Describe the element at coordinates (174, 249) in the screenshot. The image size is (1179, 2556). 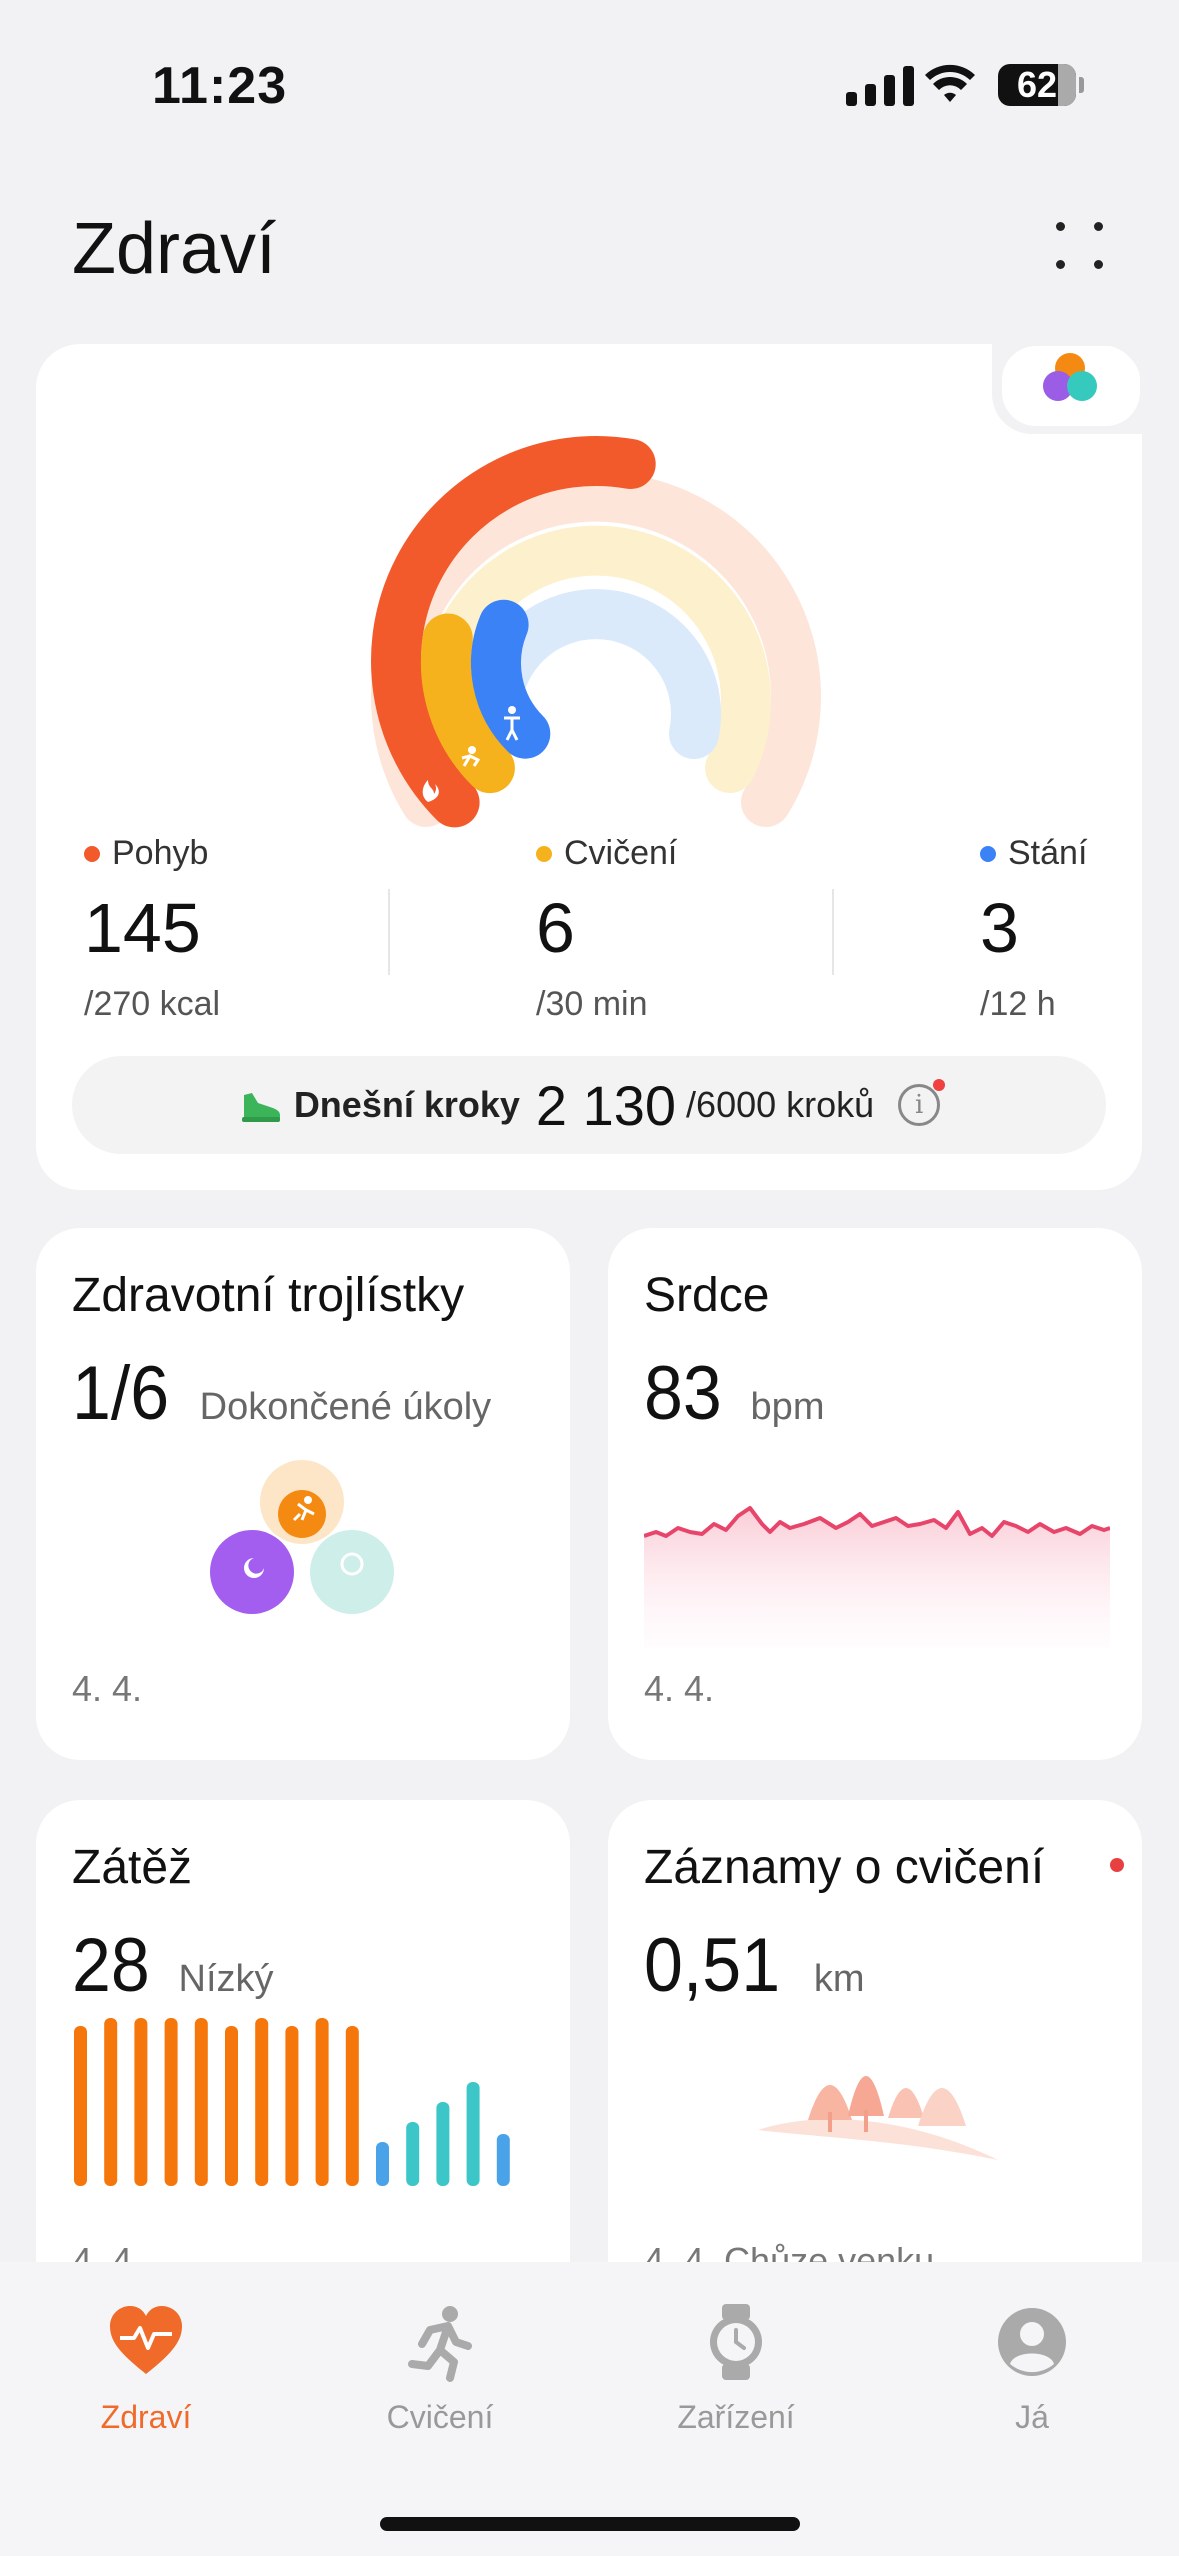
I see `page-title: Zdraví` at that location.